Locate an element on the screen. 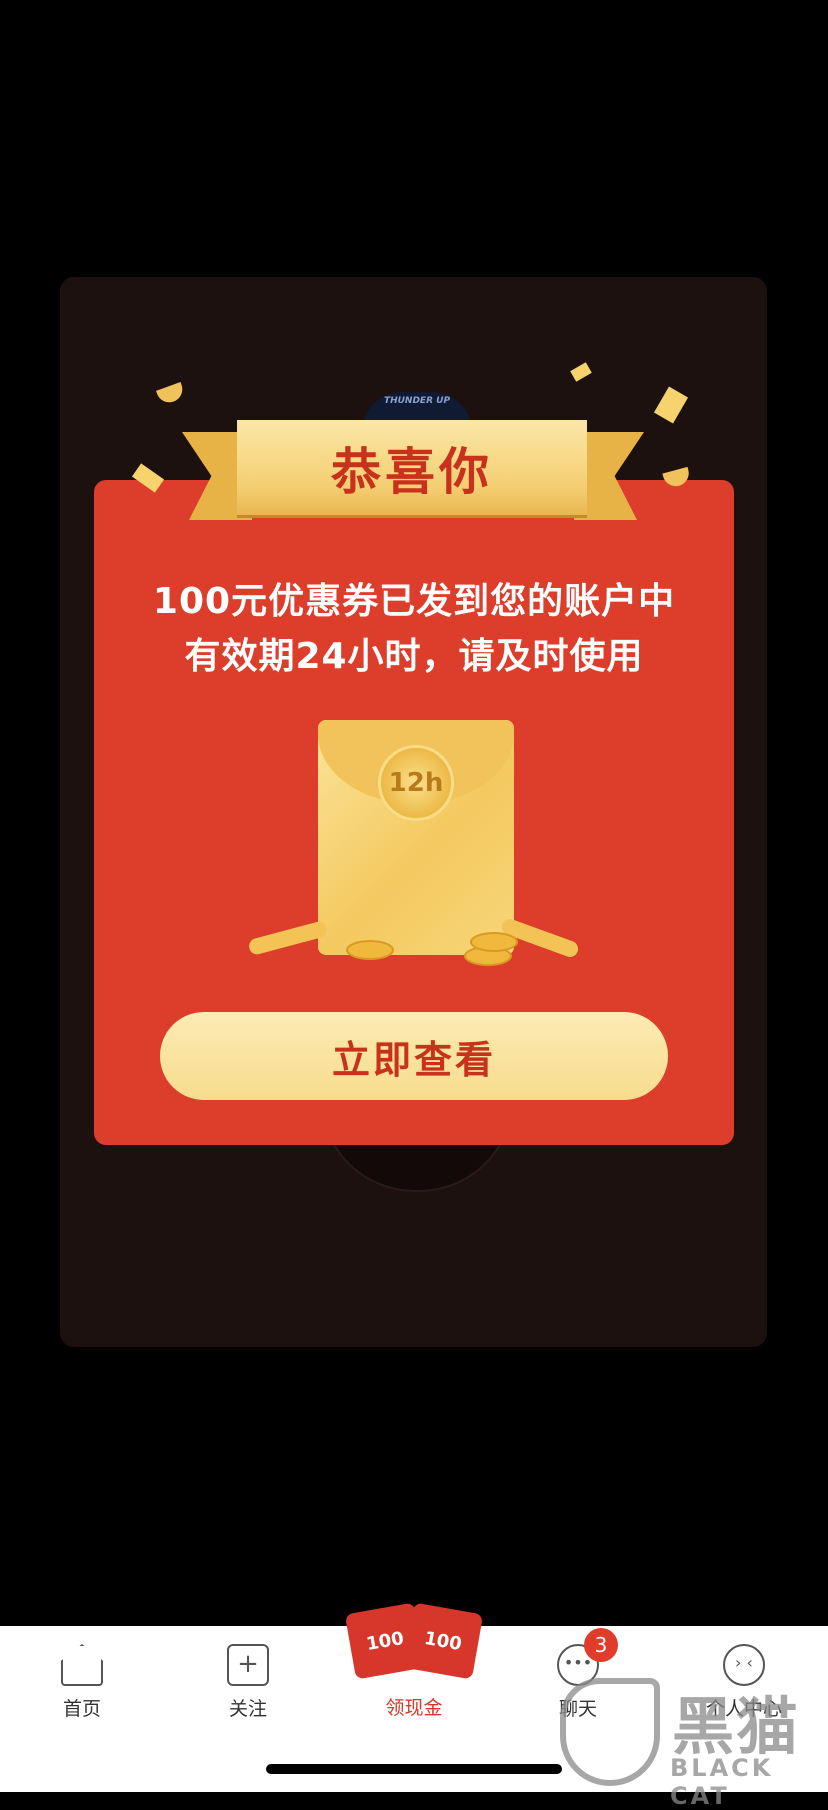  red-envelope-icon: 100 is located at coordinates (443, 1641).